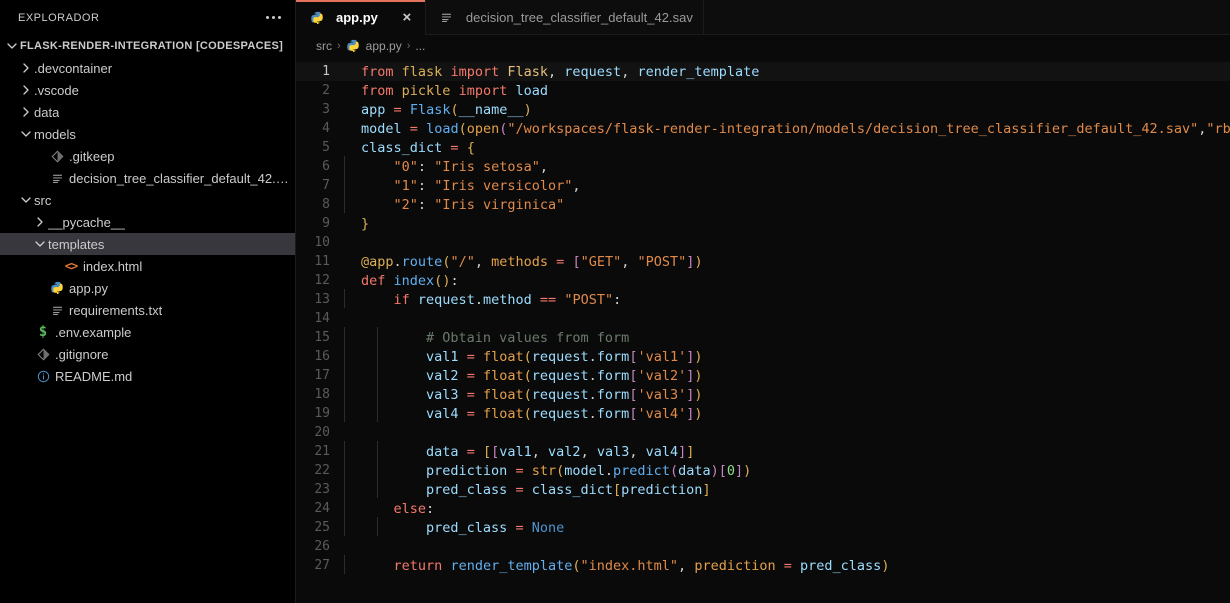 The width and height of the screenshot is (1230, 603). Describe the element at coordinates (763, 526) in the screenshot. I see `code-line: 25 pred_class = None` at that location.